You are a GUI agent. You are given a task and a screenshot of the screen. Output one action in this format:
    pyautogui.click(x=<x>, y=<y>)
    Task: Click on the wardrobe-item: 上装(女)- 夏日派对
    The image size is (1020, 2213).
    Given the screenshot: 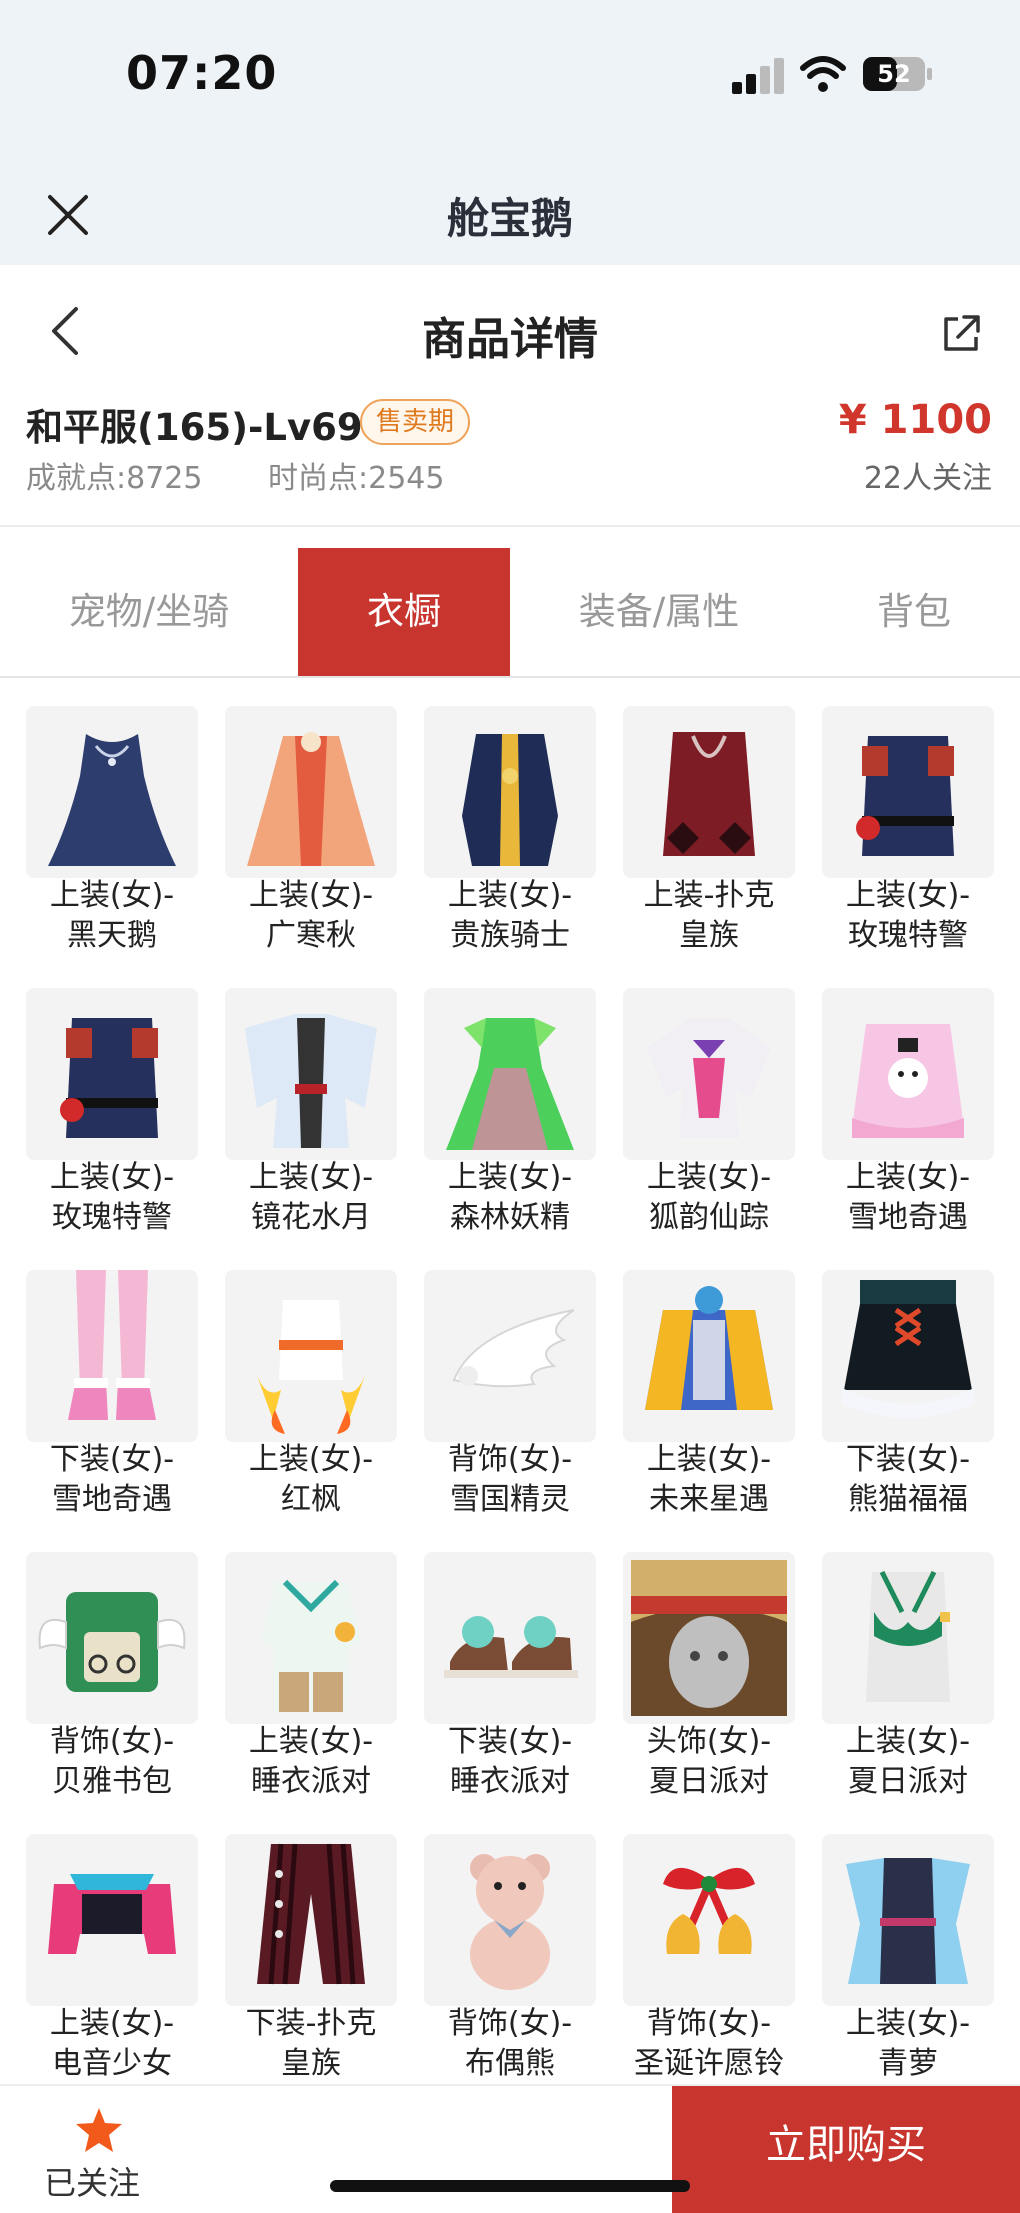 What is the action you would take?
    pyautogui.click(x=908, y=1688)
    